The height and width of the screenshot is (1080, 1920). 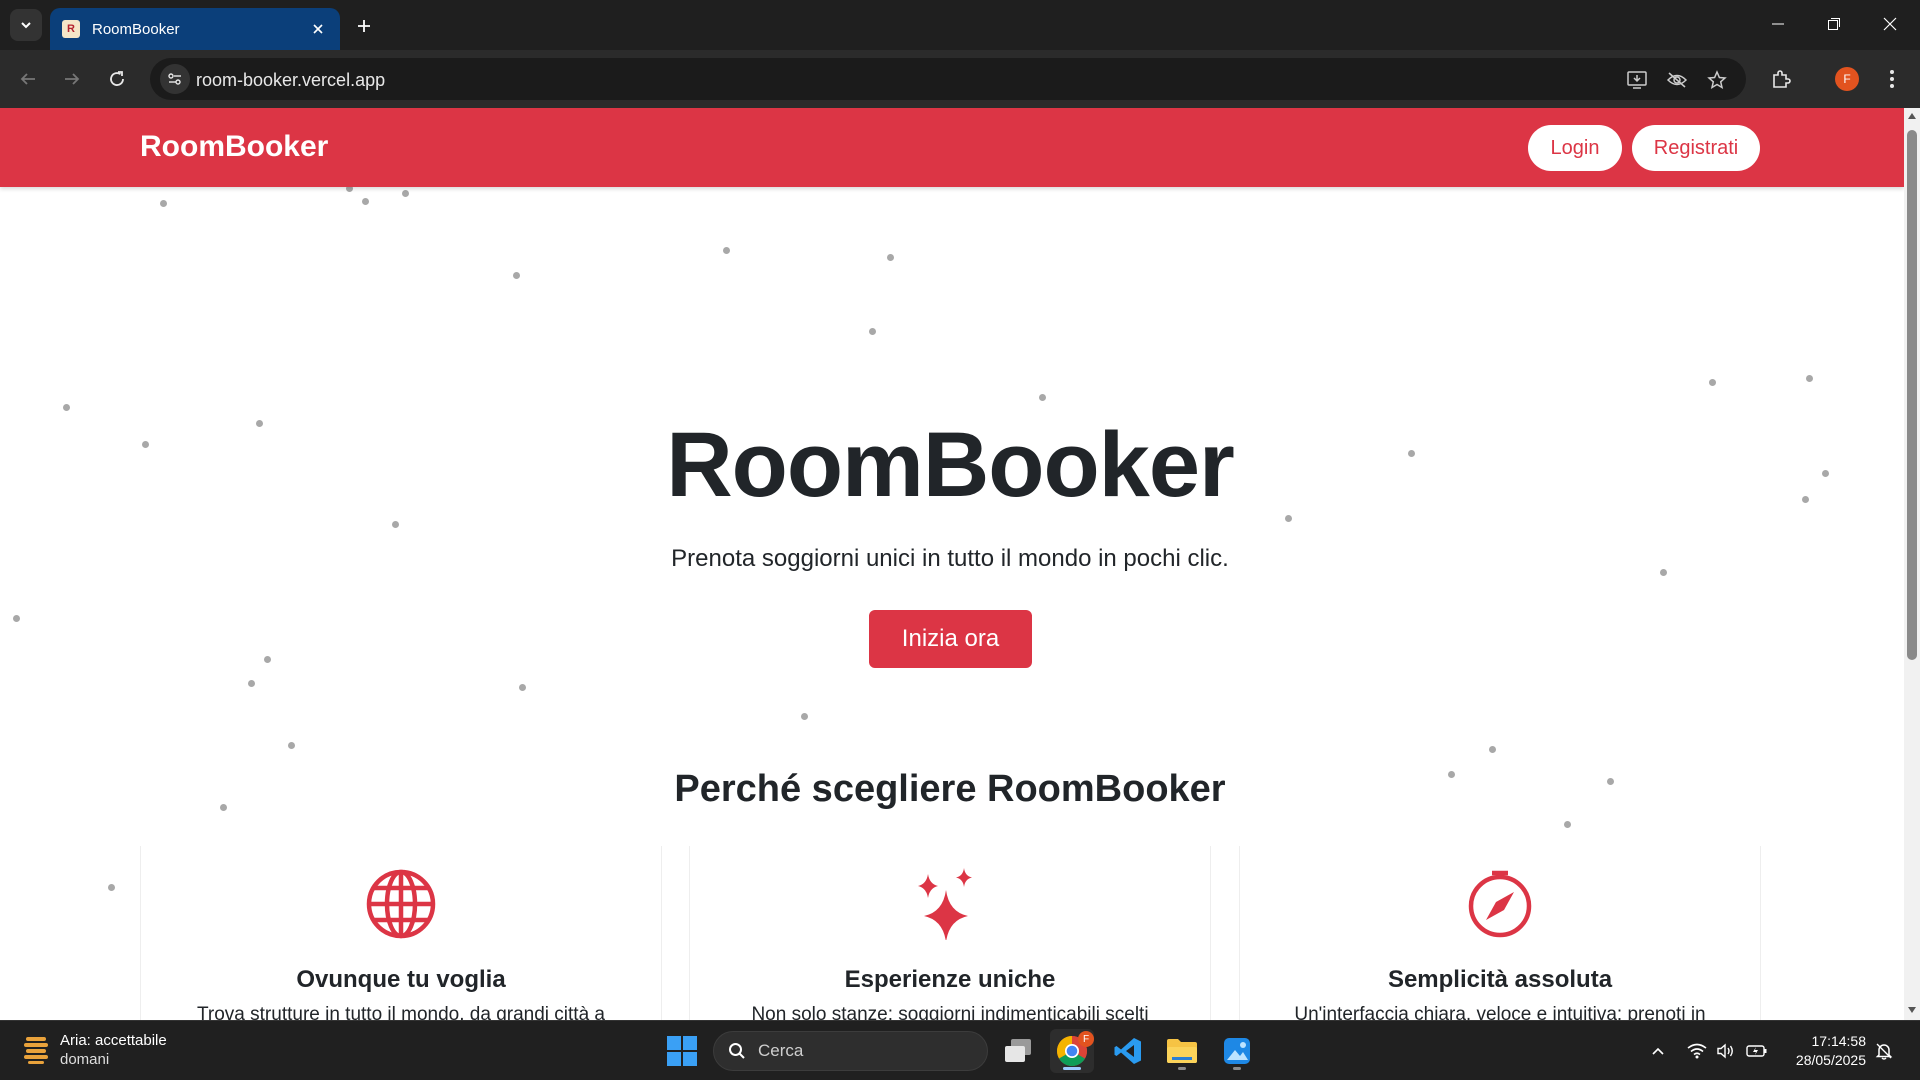 I want to click on wifi-status, so click(x=1697, y=1051).